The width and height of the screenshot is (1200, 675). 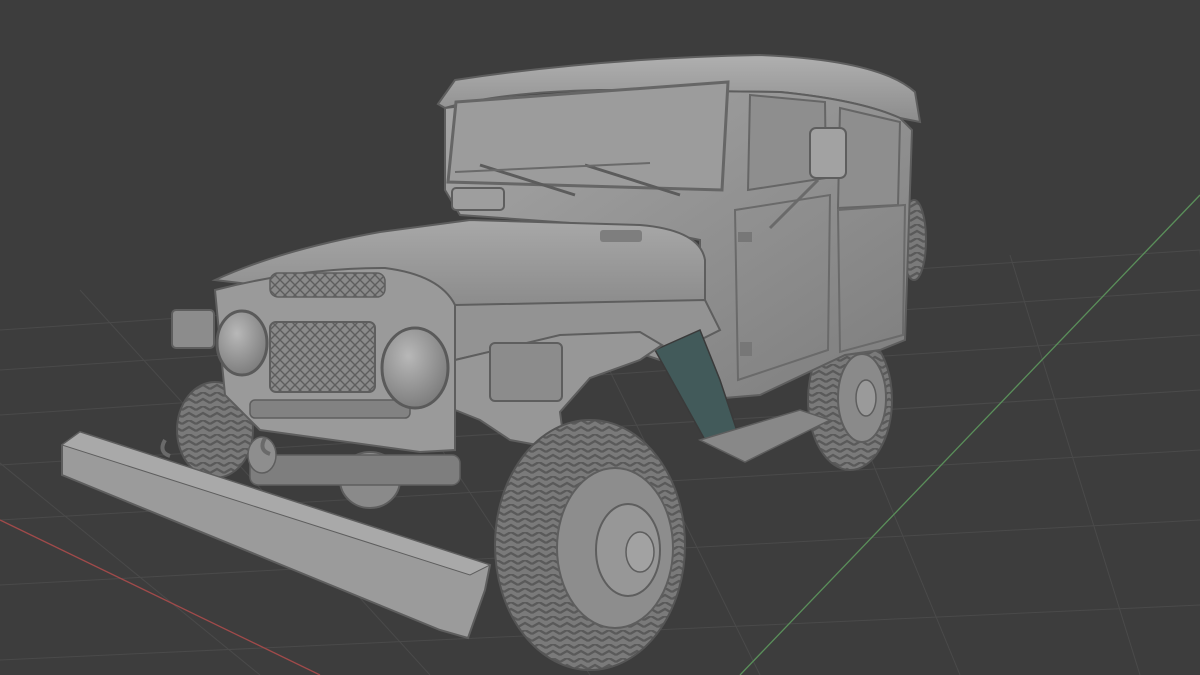 I want to click on lower-grille-slot, so click(x=330, y=409).